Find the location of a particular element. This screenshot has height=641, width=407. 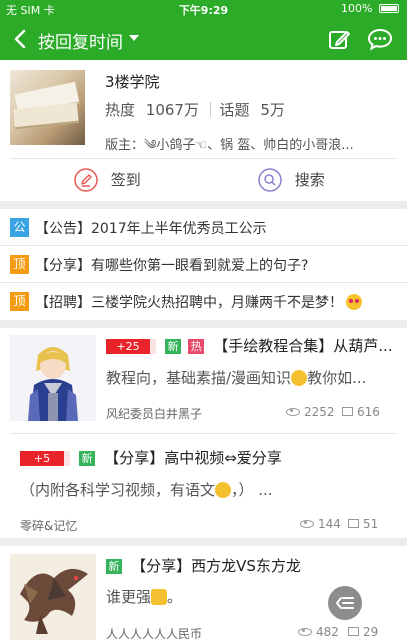

score-badge: +5 is located at coordinates (45, 458).